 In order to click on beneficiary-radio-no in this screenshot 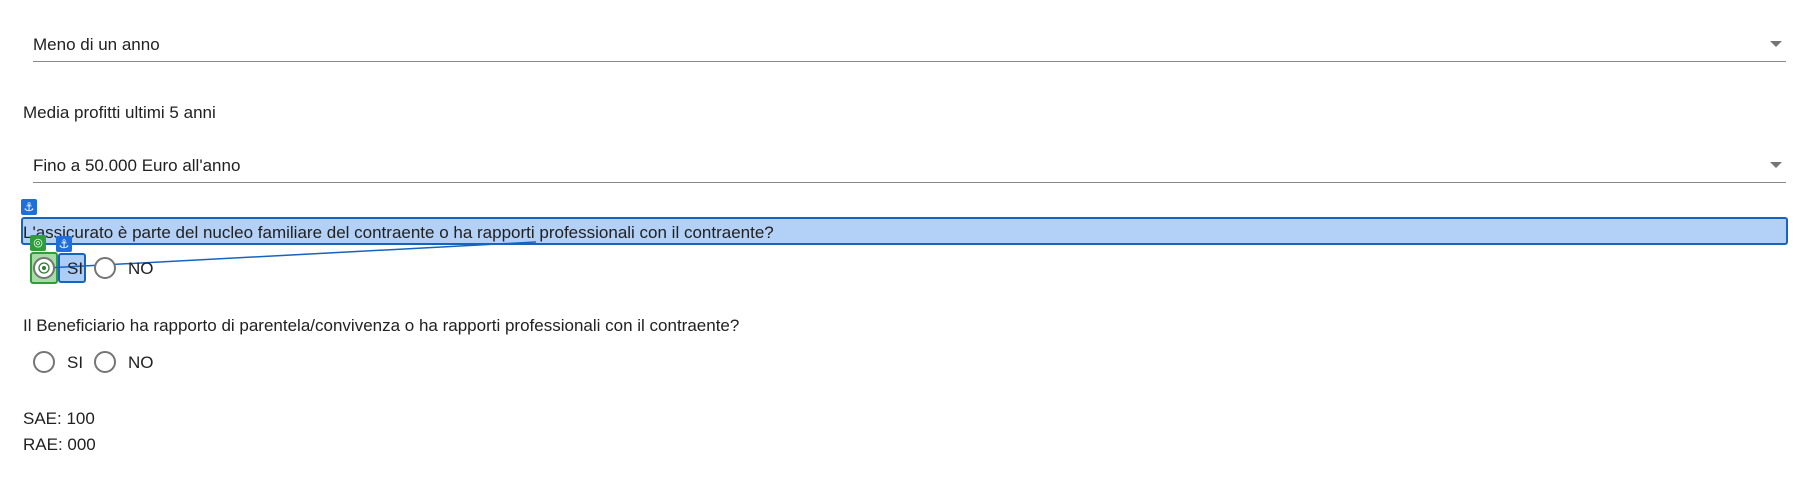, I will do `click(105, 362)`.